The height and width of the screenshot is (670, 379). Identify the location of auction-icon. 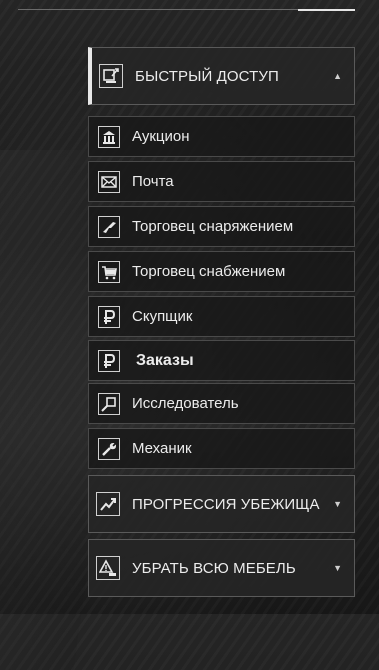
(109, 136).